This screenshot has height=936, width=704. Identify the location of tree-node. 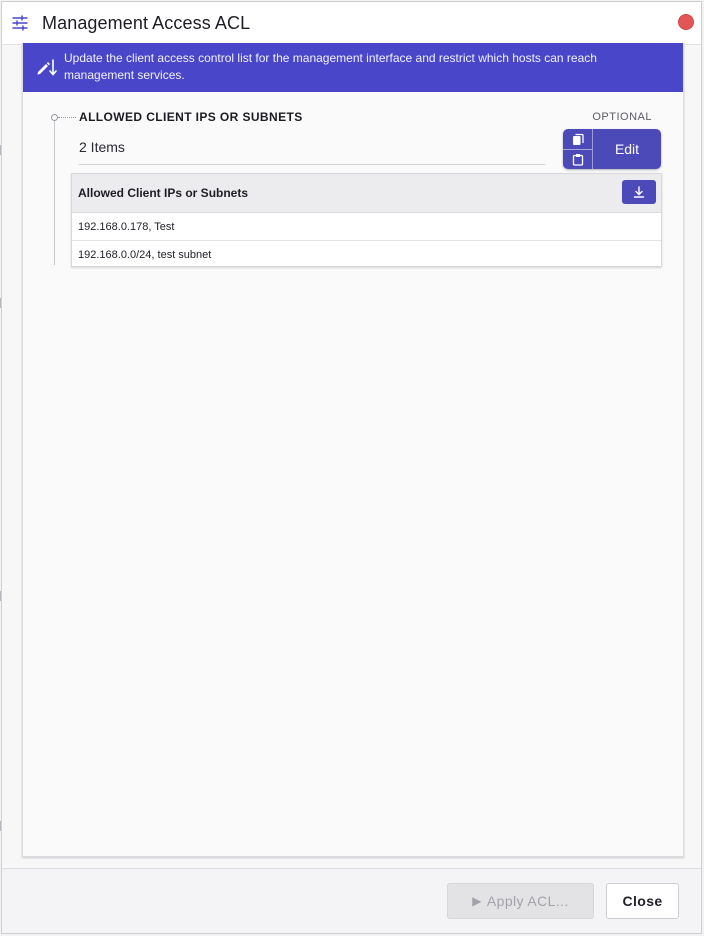
(54, 117).